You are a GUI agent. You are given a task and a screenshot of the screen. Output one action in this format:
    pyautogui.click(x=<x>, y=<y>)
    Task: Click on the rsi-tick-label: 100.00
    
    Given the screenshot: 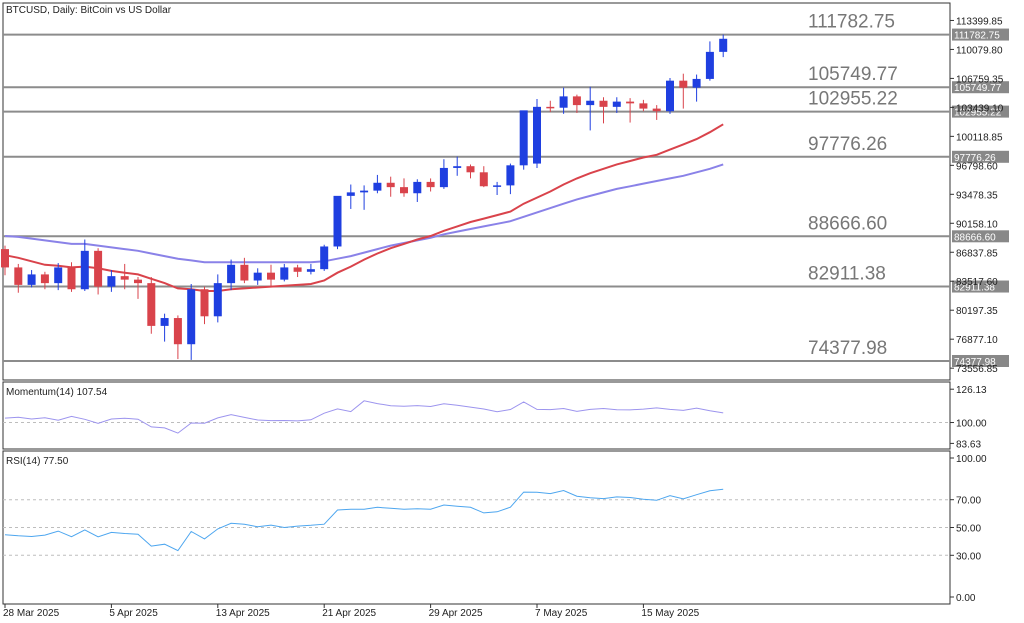 What is the action you would take?
    pyautogui.click(x=971, y=459)
    